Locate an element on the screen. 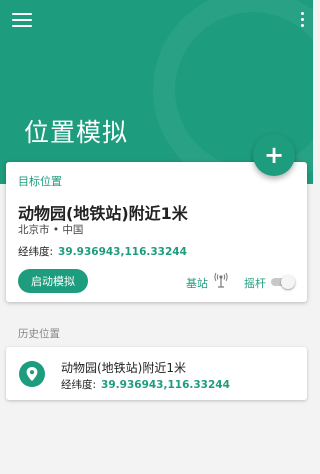 This screenshot has width=320, height=474. toggle-thumb is located at coordinates (288, 282).